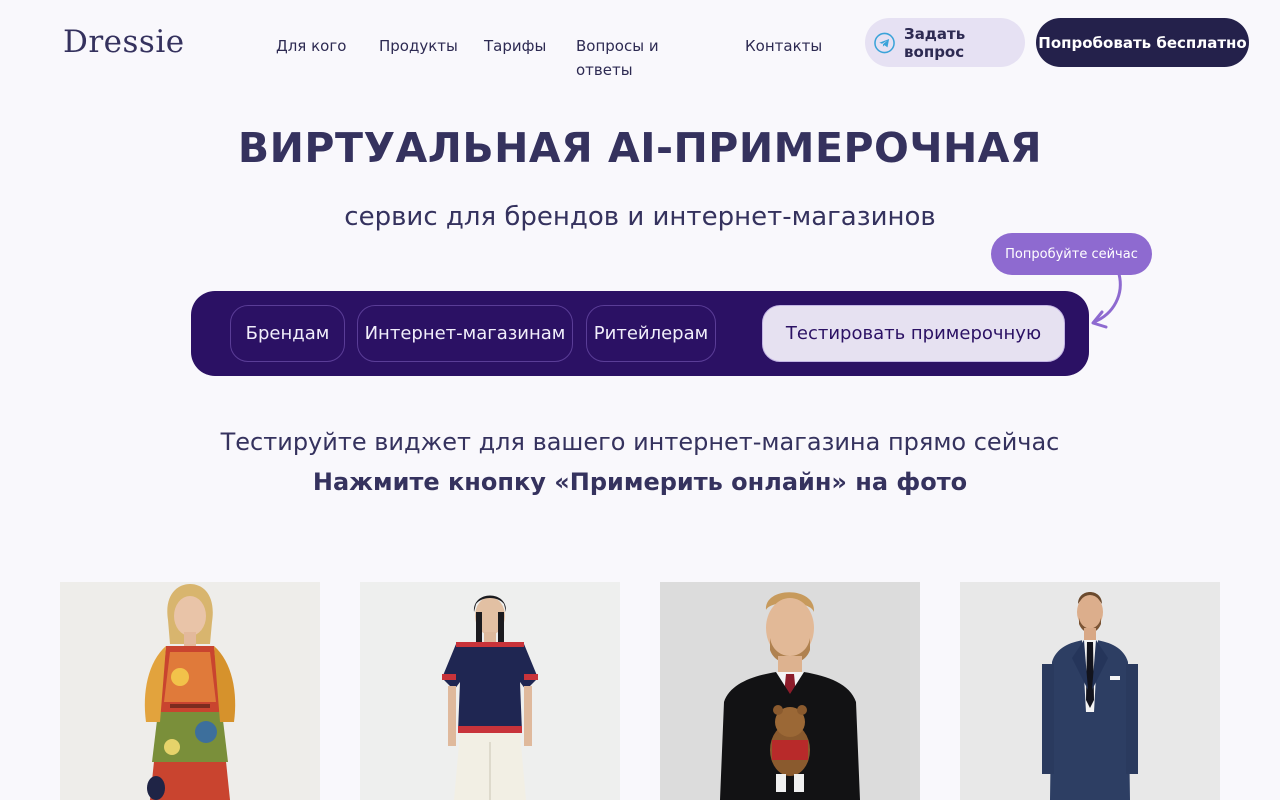  Describe the element at coordinates (935, 42) in the screenshot. I see `ask-question-label: Задать вопрос` at that location.